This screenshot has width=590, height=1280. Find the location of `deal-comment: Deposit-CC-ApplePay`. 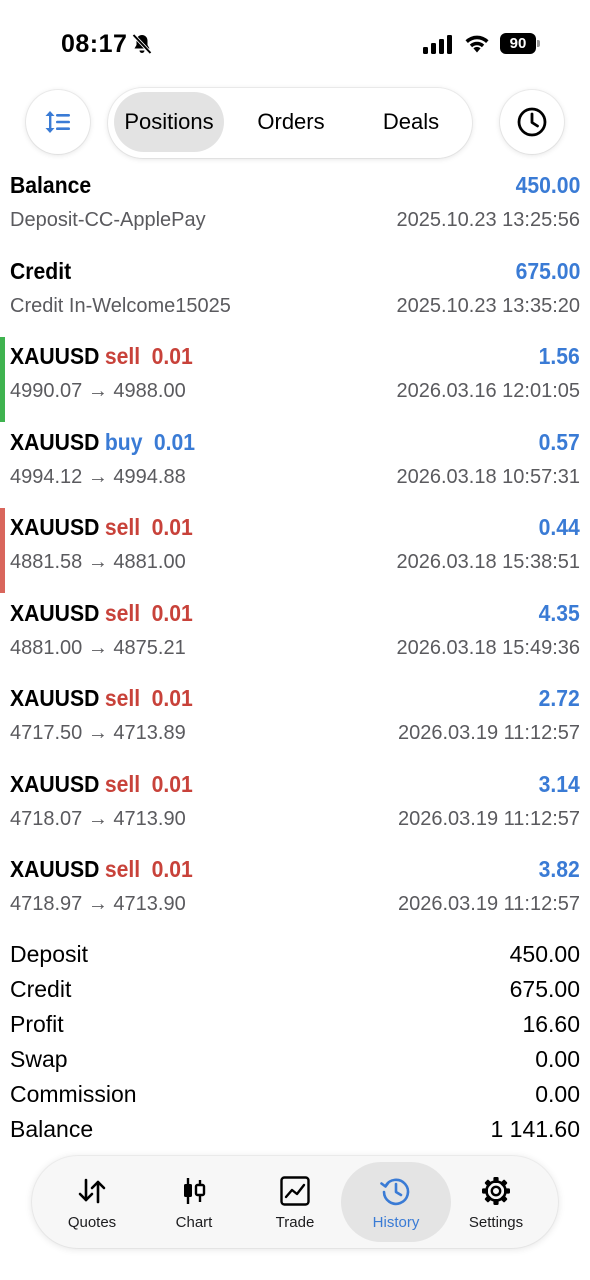

deal-comment: Deposit-CC-ApplePay is located at coordinates (108, 220).